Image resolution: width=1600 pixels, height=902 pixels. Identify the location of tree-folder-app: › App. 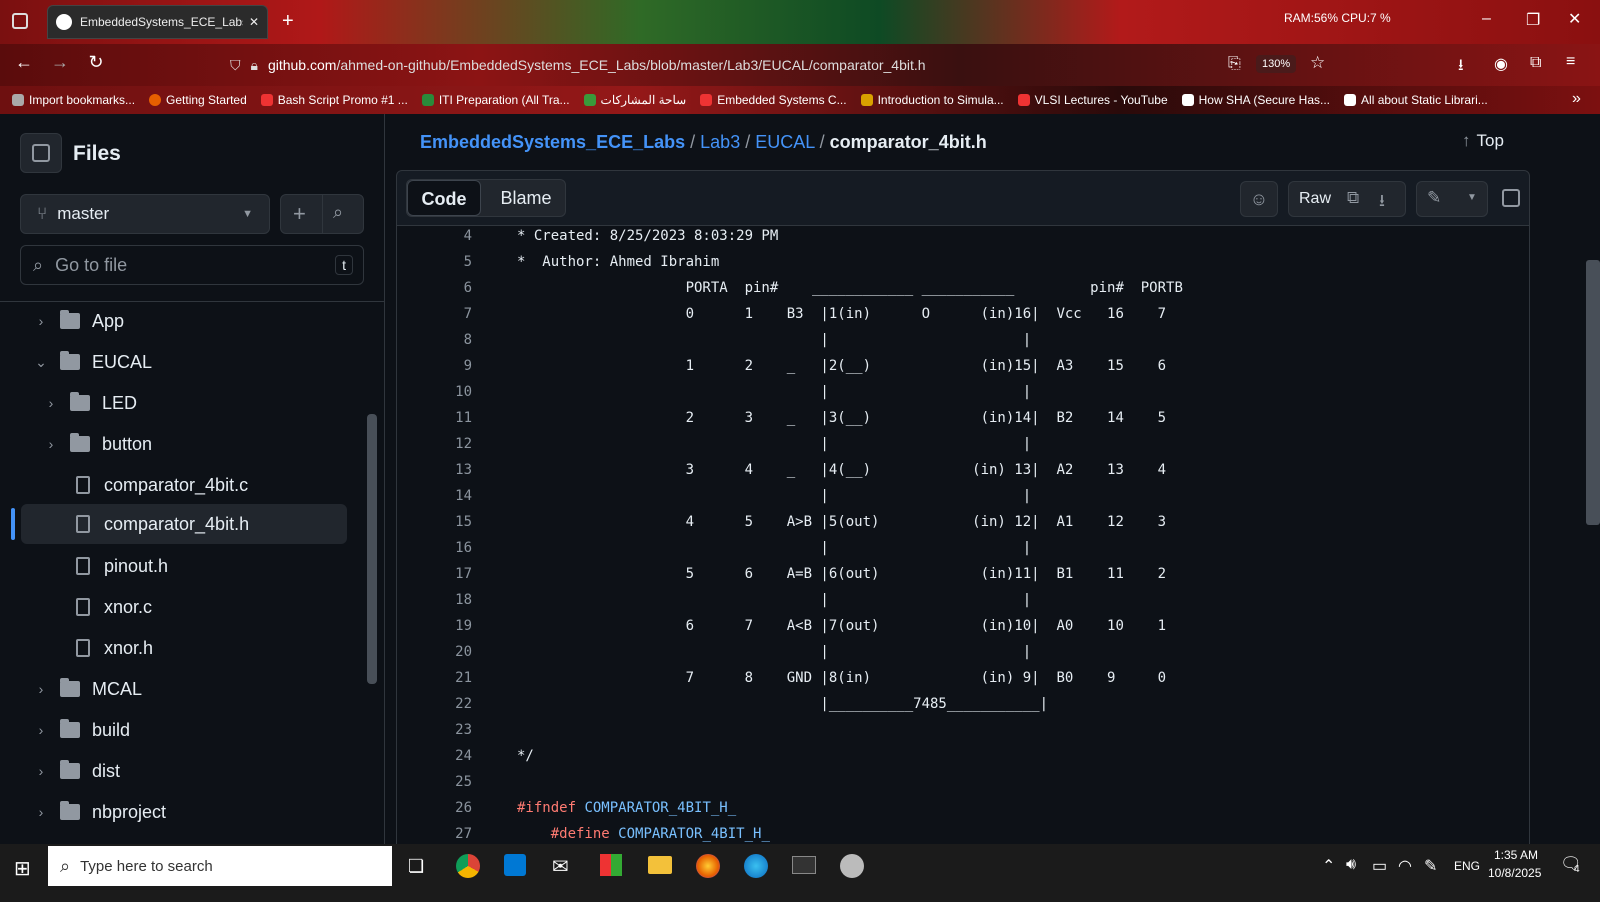
(175, 321).